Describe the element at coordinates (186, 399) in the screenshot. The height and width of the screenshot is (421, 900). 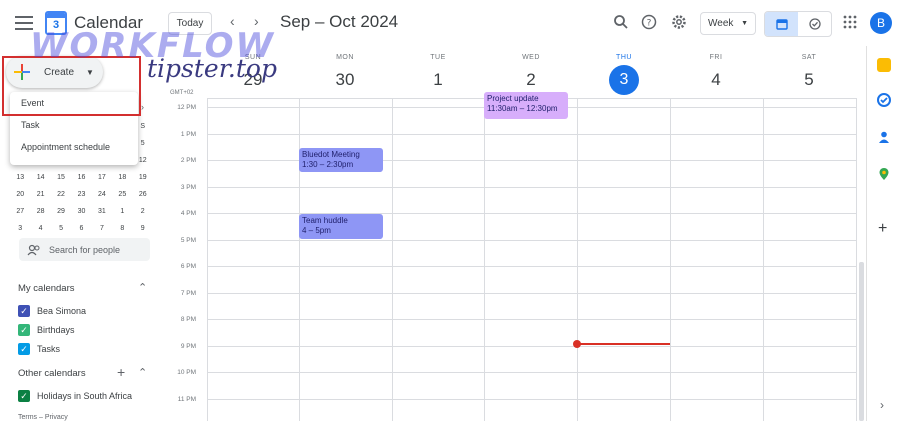
I see `hour-label: 11 PM` at that location.